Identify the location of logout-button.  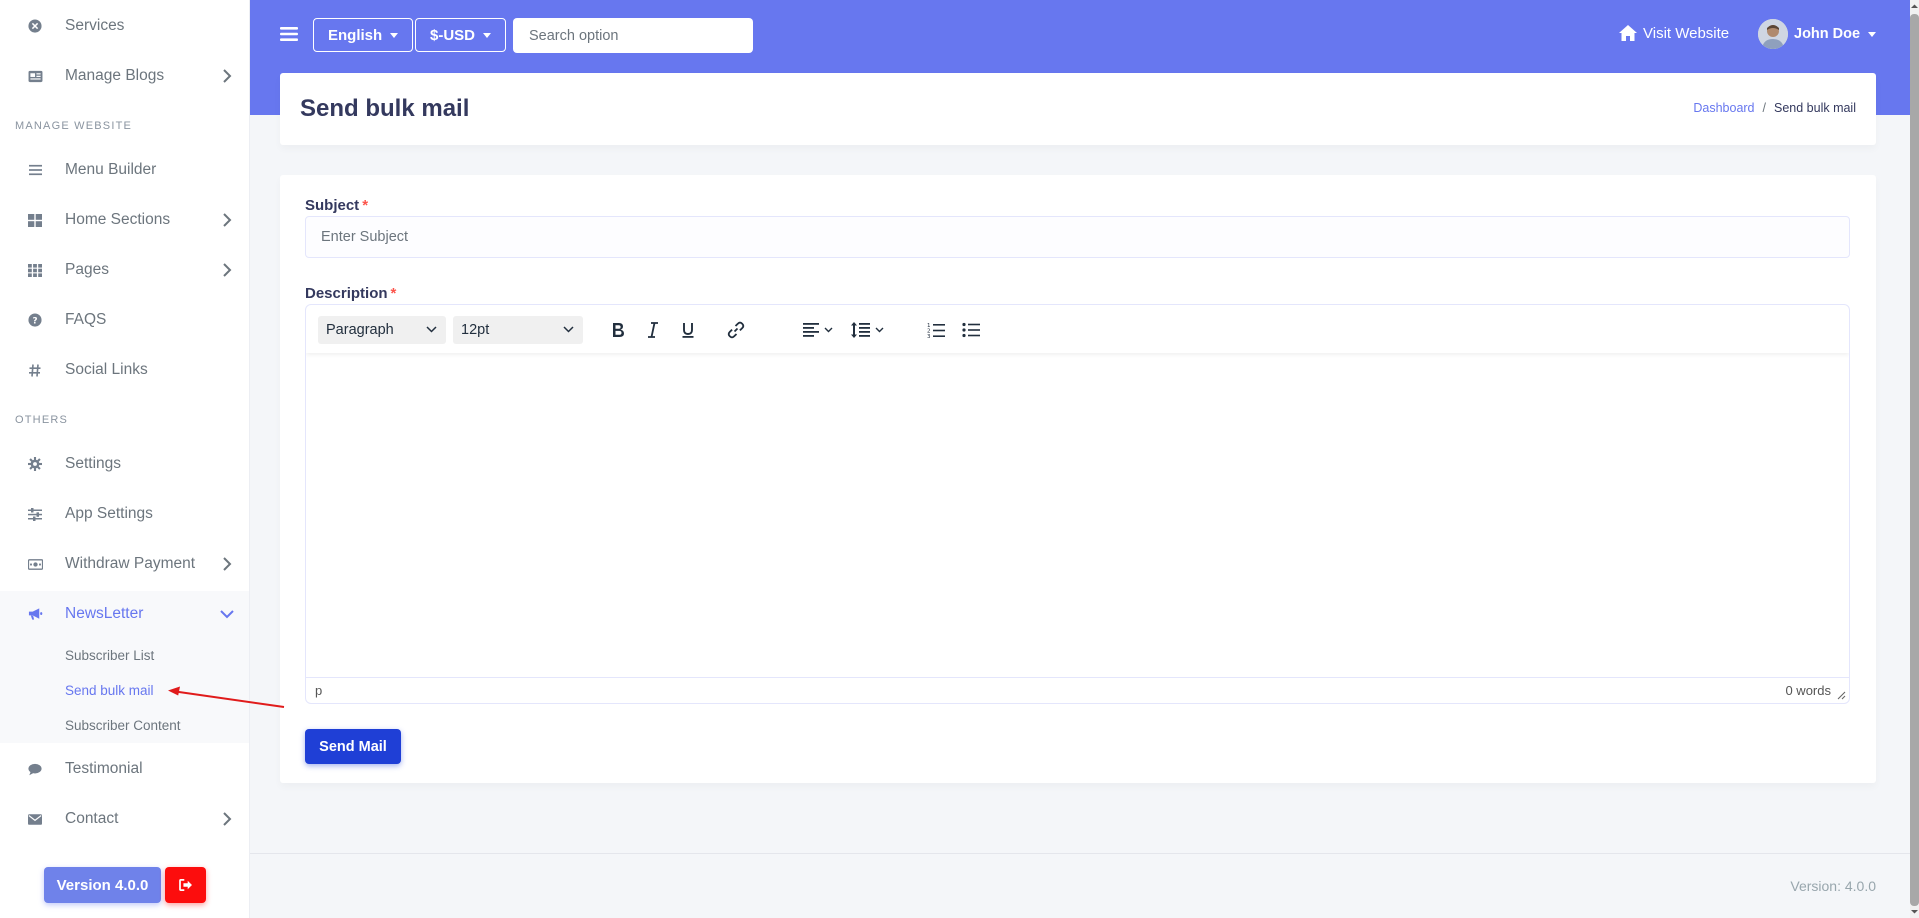
(185, 885).